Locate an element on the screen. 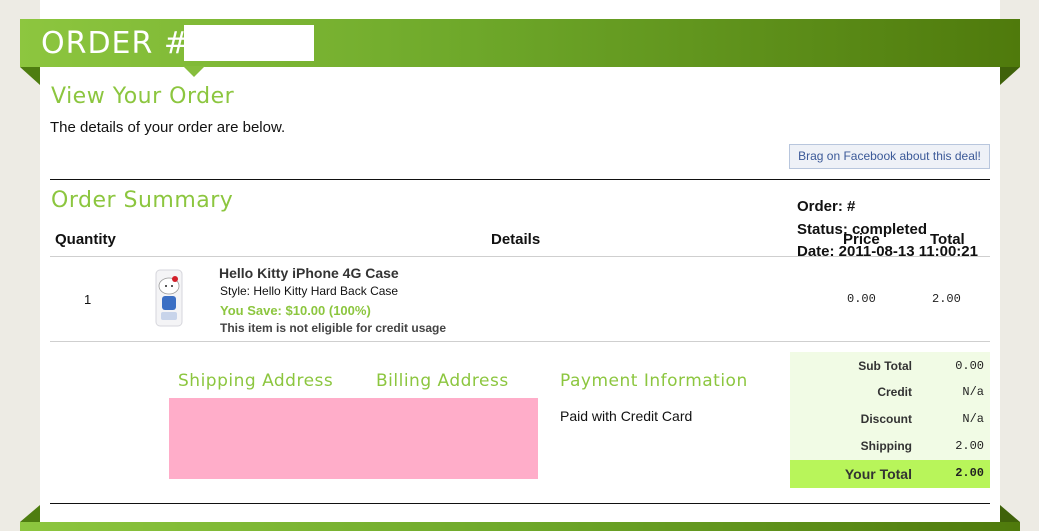 The width and height of the screenshot is (1039, 531). grand-total-label: Your Total is located at coordinates (878, 474).